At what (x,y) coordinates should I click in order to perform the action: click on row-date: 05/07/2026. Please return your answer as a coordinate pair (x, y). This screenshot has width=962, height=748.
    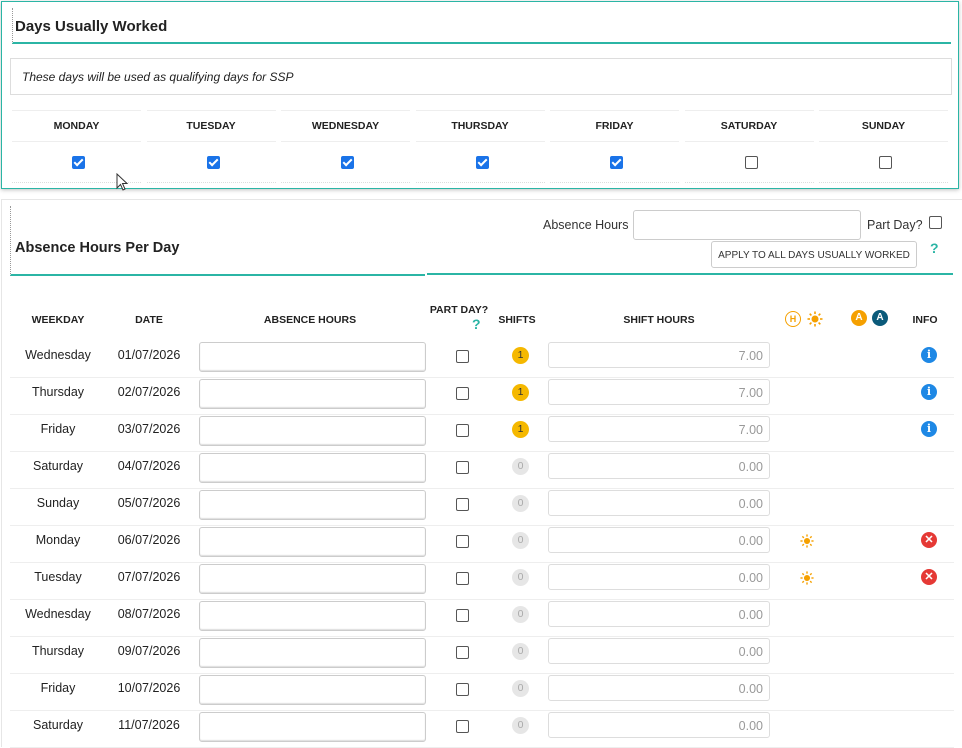
    Looking at the image, I should click on (149, 503).